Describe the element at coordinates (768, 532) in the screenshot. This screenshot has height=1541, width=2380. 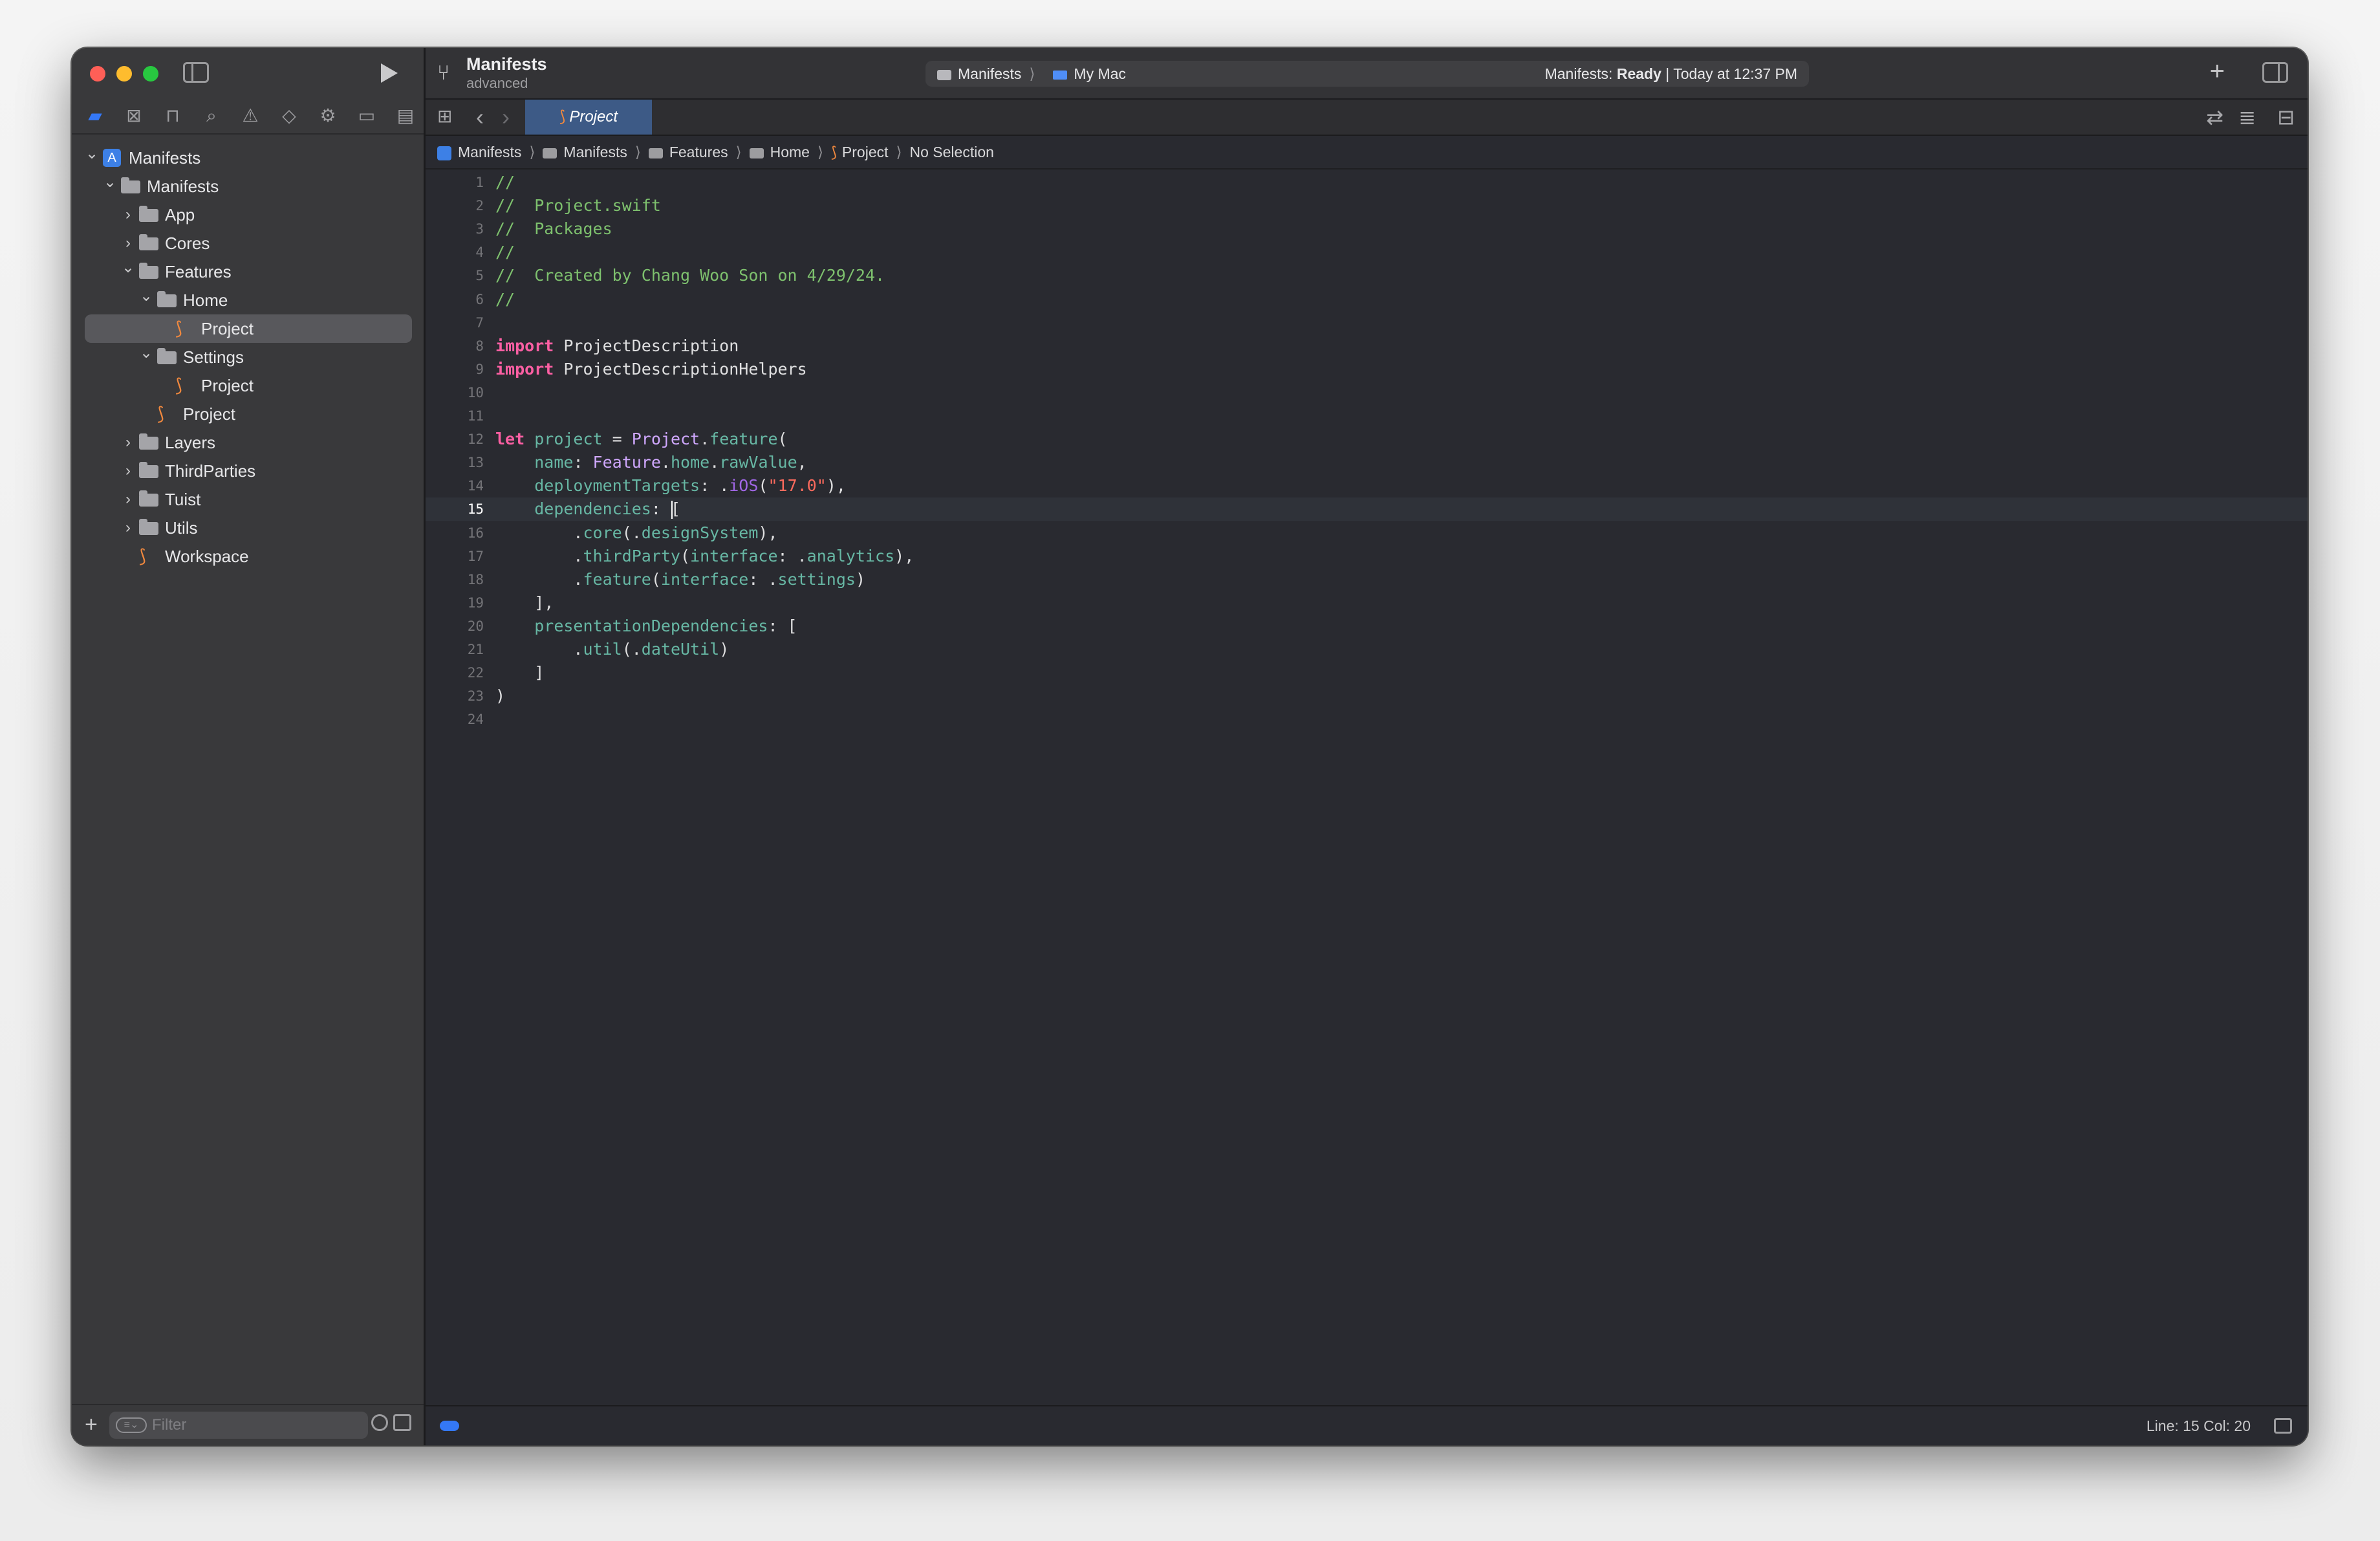
I see `code-token: ),` at that location.